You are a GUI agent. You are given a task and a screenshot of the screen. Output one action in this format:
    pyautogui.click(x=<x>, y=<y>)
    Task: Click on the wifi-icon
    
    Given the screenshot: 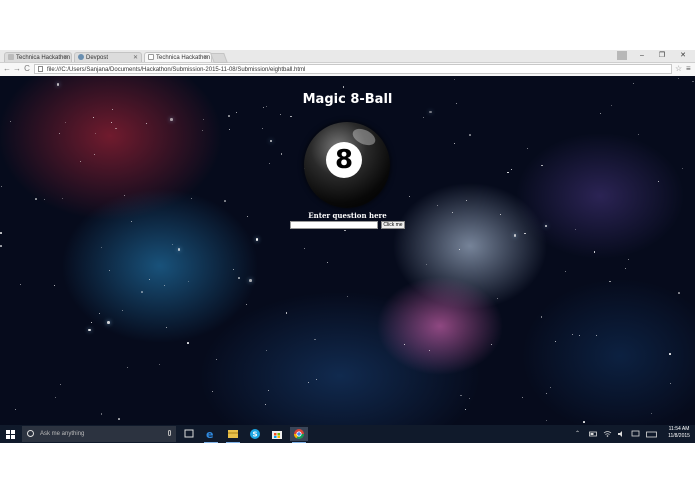 What is the action you would take?
    pyautogui.click(x=607, y=437)
    